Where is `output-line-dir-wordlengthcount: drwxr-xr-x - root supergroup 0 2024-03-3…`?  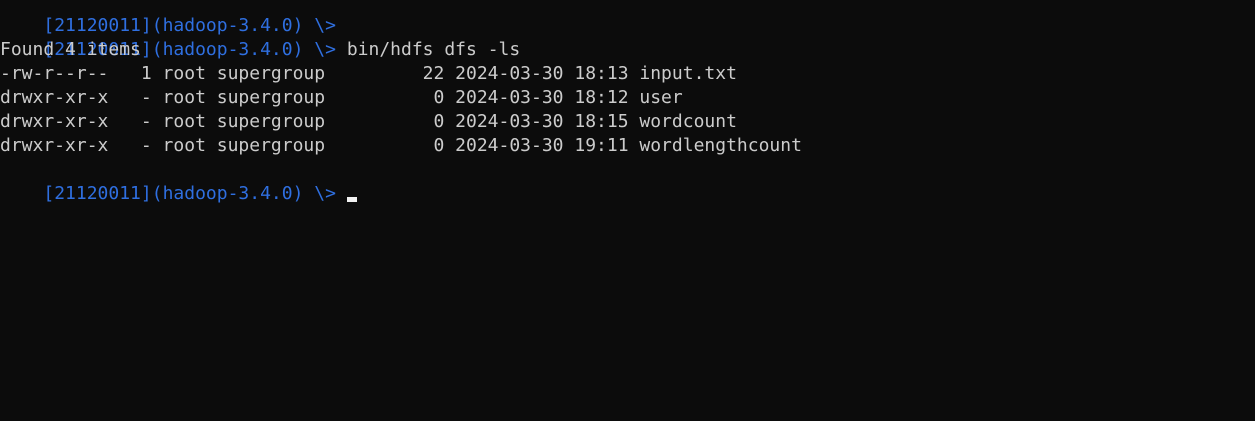
output-line-dir-wordlengthcount: drwxr-xr-x - root supergroup 0 2024-03-3… is located at coordinates (401, 145).